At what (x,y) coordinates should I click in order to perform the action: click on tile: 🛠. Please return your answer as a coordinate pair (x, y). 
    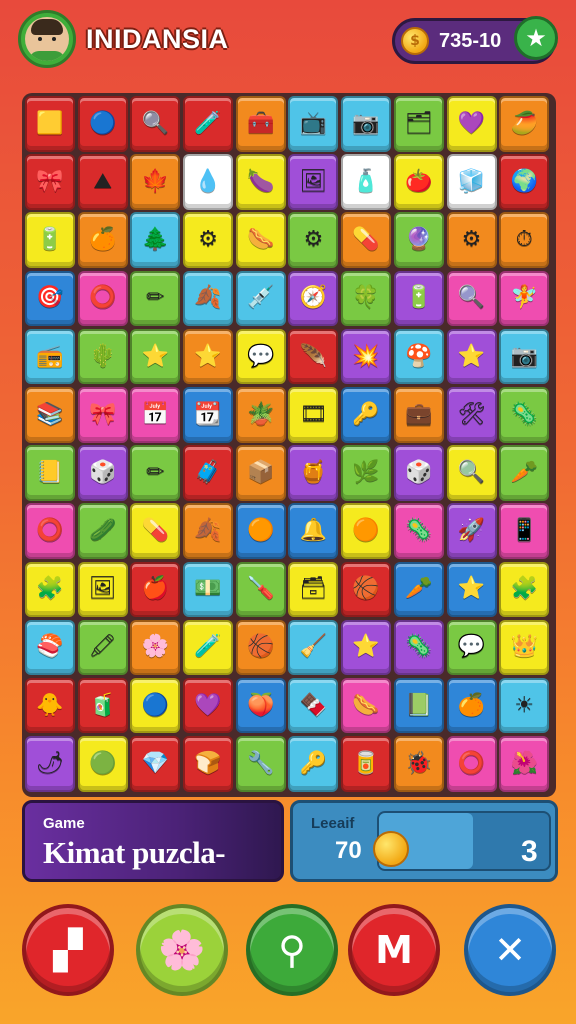
    Looking at the image, I should click on (471, 414).